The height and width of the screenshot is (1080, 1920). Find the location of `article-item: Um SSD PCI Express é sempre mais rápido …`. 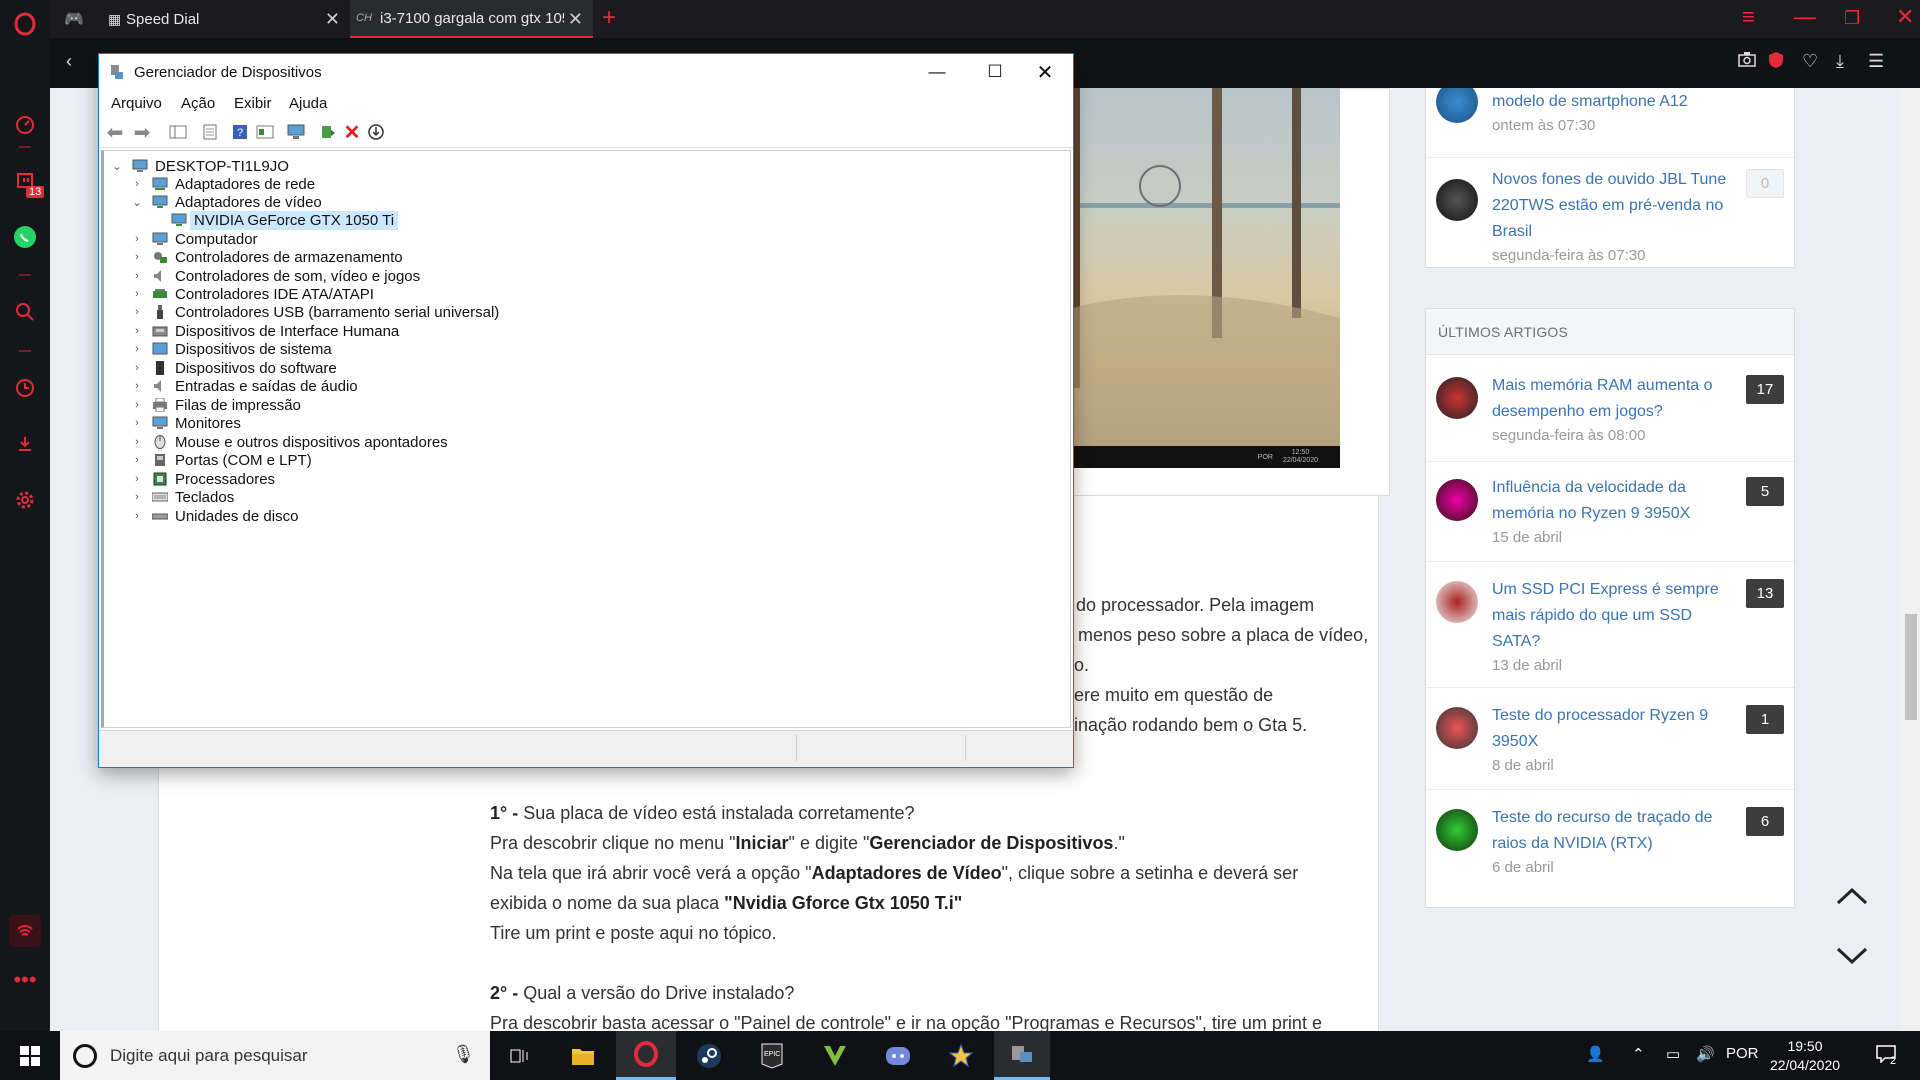

article-item: Um SSD PCI Express é sempre mais rápido … is located at coordinates (1610, 633).